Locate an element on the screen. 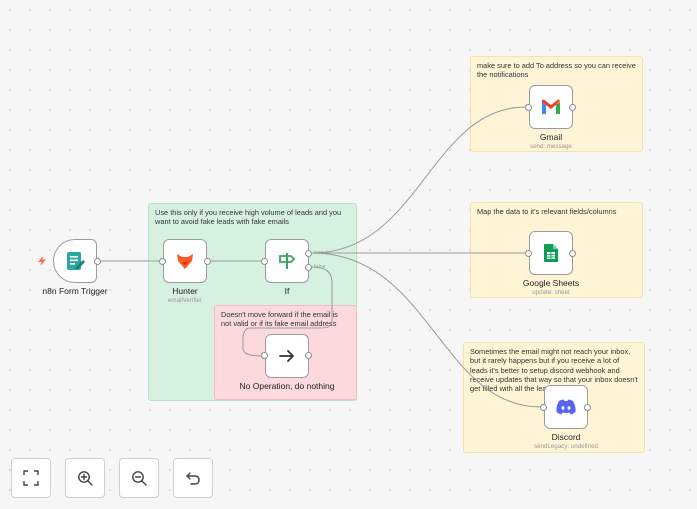  node-if is located at coordinates (287, 261).